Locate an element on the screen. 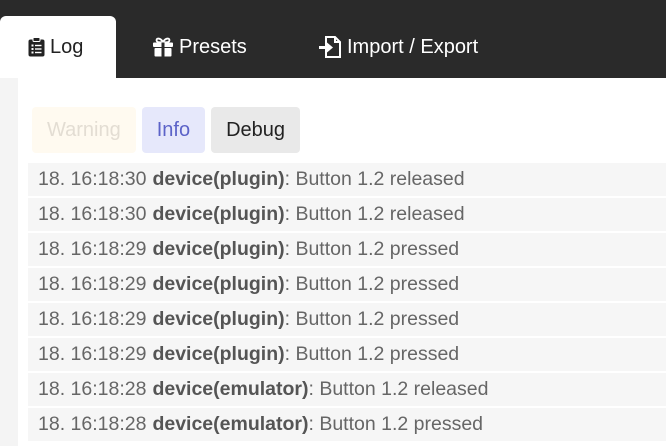 The image size is (666, 446). tab-log: Log is located at coordinates (58, 47).